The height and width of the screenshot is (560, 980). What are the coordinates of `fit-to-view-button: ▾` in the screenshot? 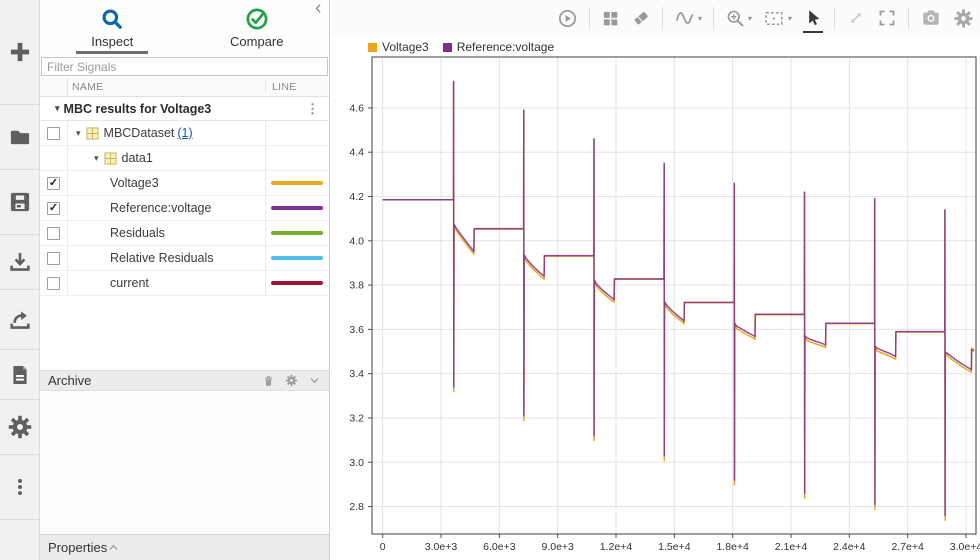 It's located at (777, 18).